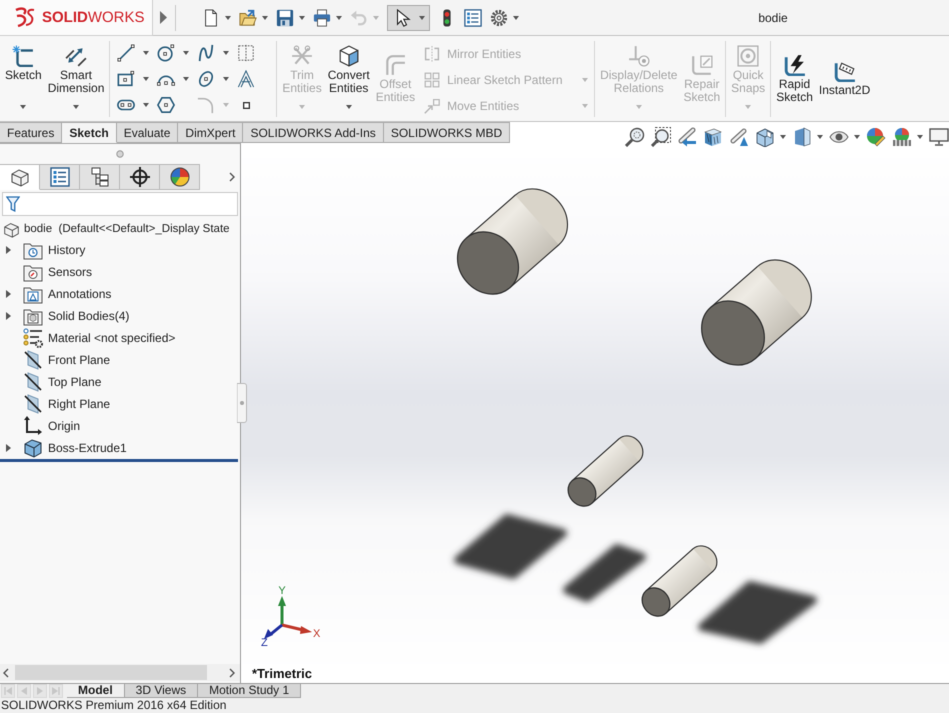 This screenshot has width=949, height=713. Describe the element at coordinates (111, 672) in the screenshot. I see `scrollbar-thumb` at that location.